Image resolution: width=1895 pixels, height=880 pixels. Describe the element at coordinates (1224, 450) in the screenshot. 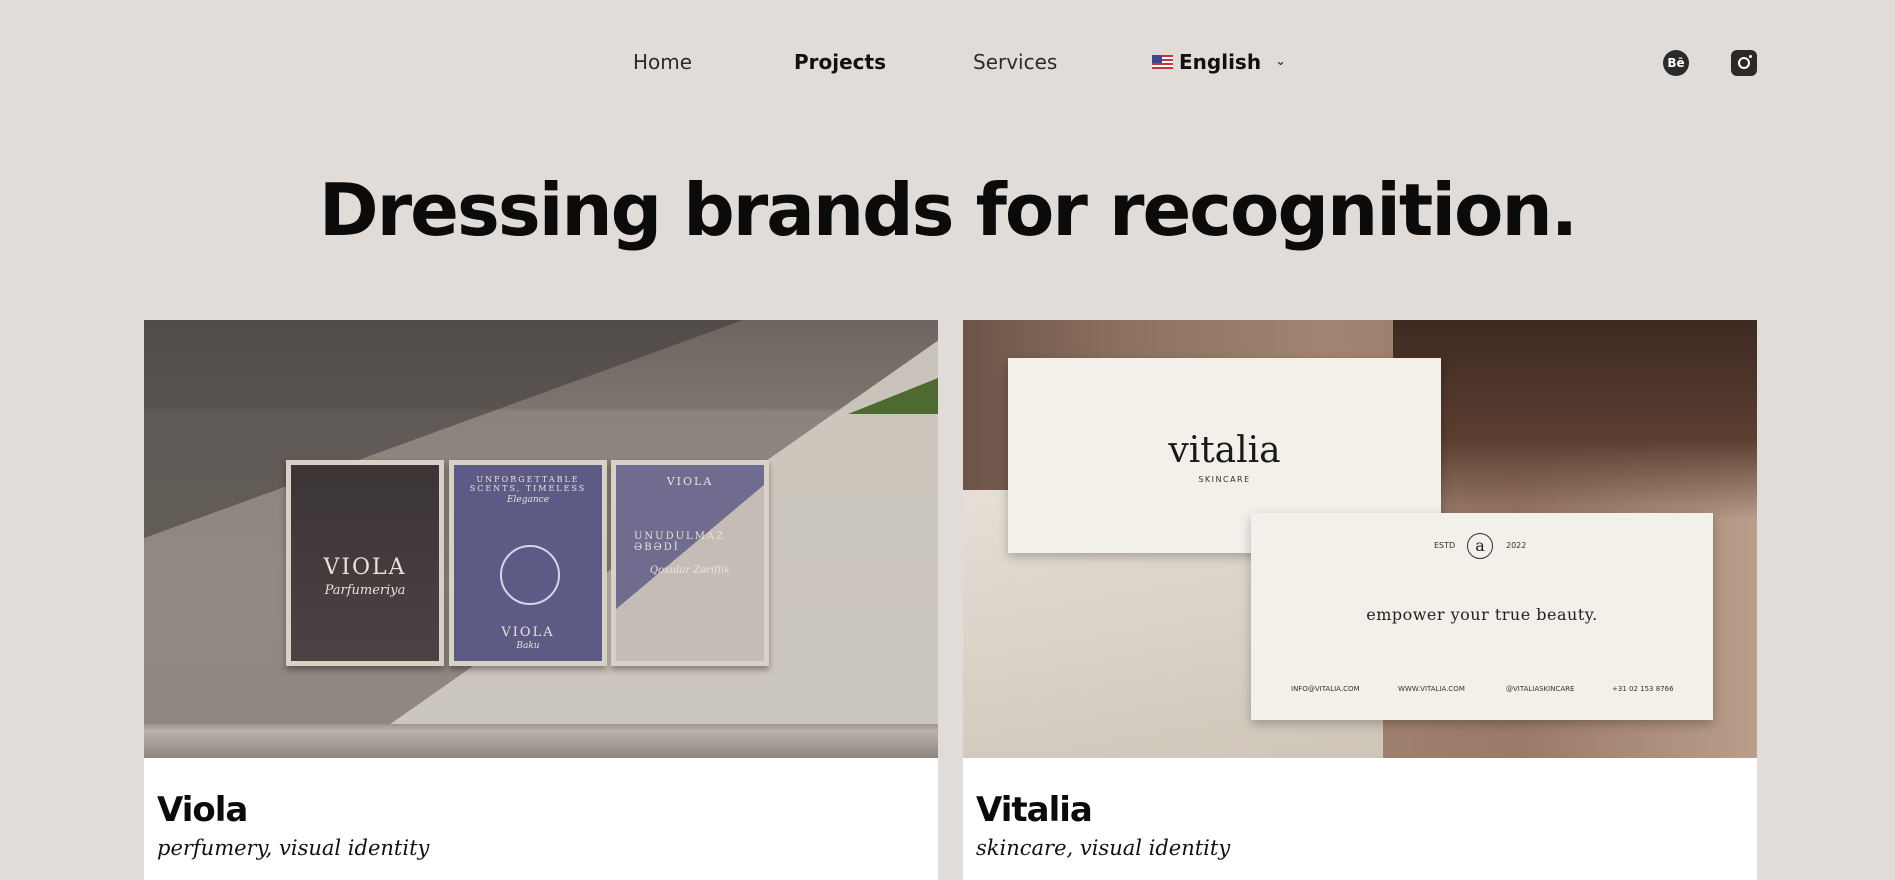

I see `vitalia-logo: vitalia` at that location.